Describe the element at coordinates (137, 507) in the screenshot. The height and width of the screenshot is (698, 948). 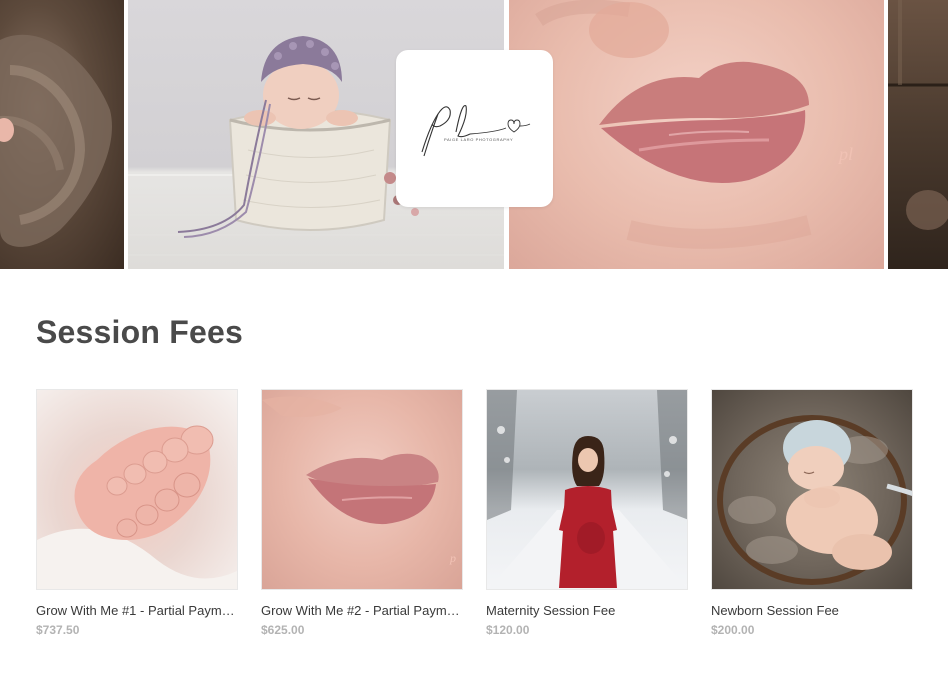
I see `baby-feet-photo` at that location.